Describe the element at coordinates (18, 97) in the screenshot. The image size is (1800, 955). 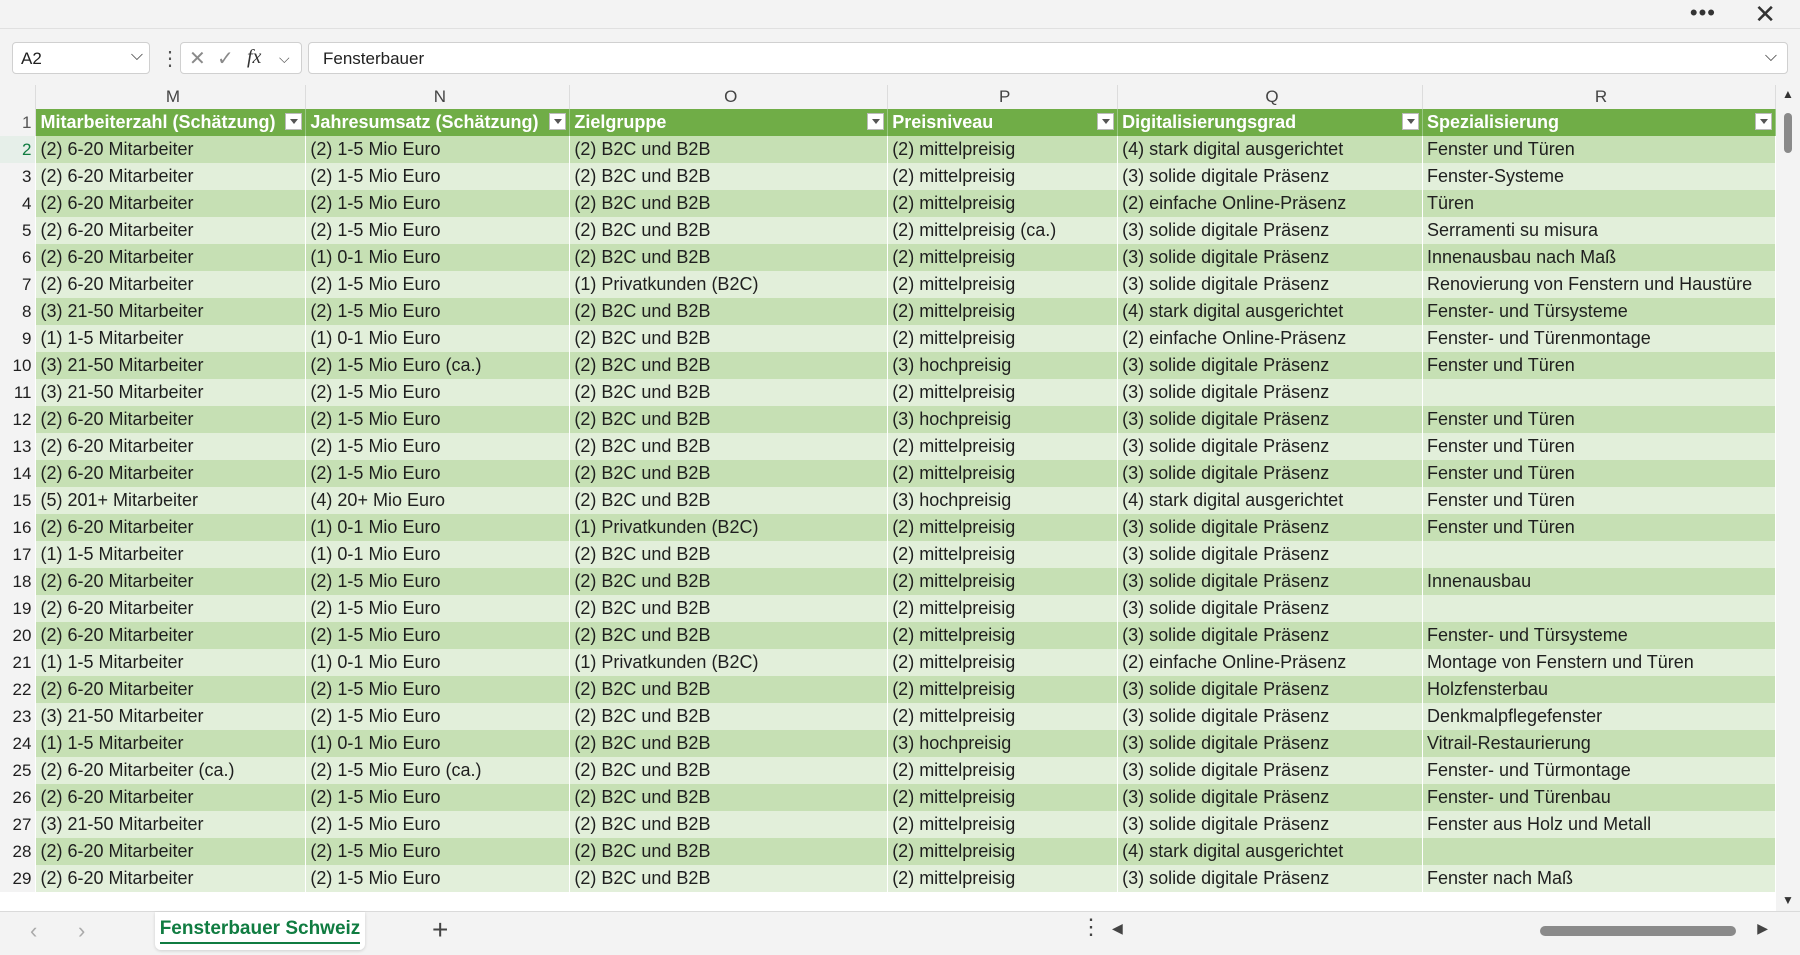
I see `select-all-corner` at that location.